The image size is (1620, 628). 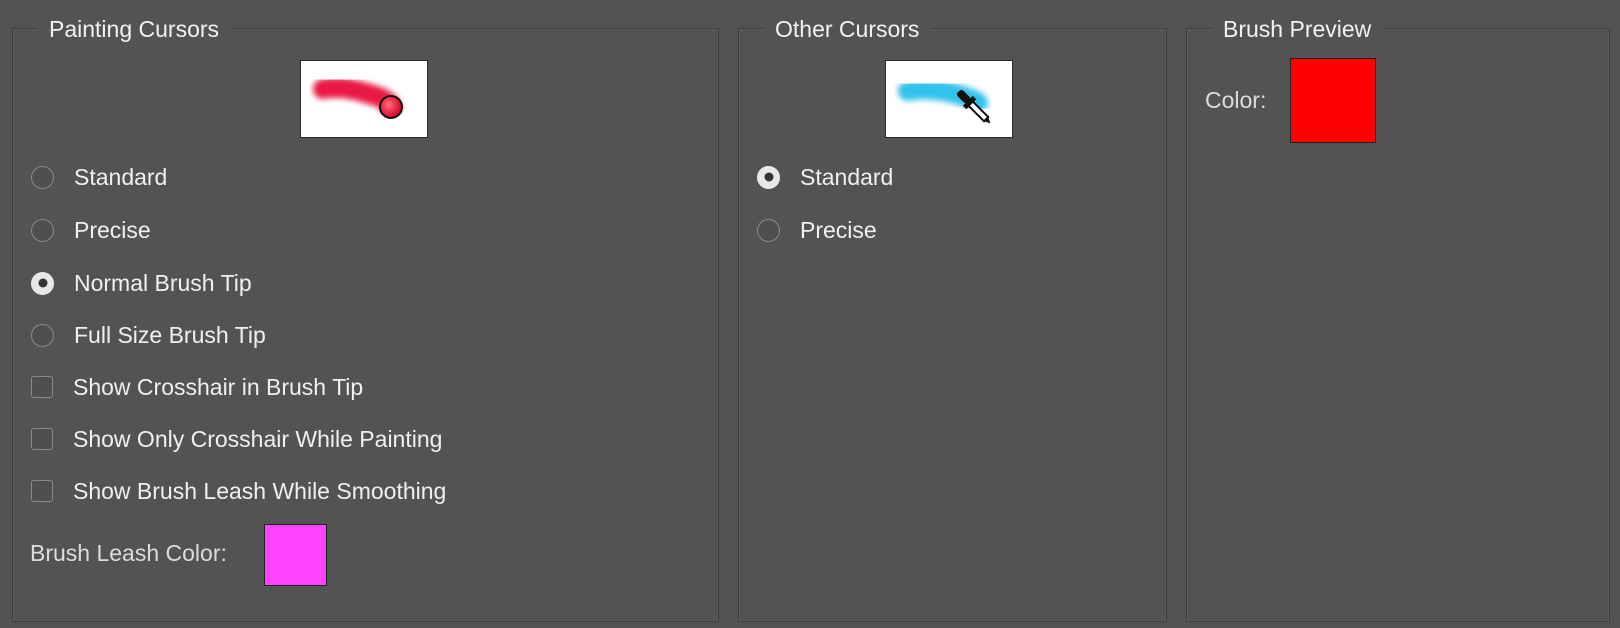 What do you see at coordinates (134, 29) in the screenshot?
I see `painting-cursors-title: Painting Cursors` at bounding box center [134, 29].